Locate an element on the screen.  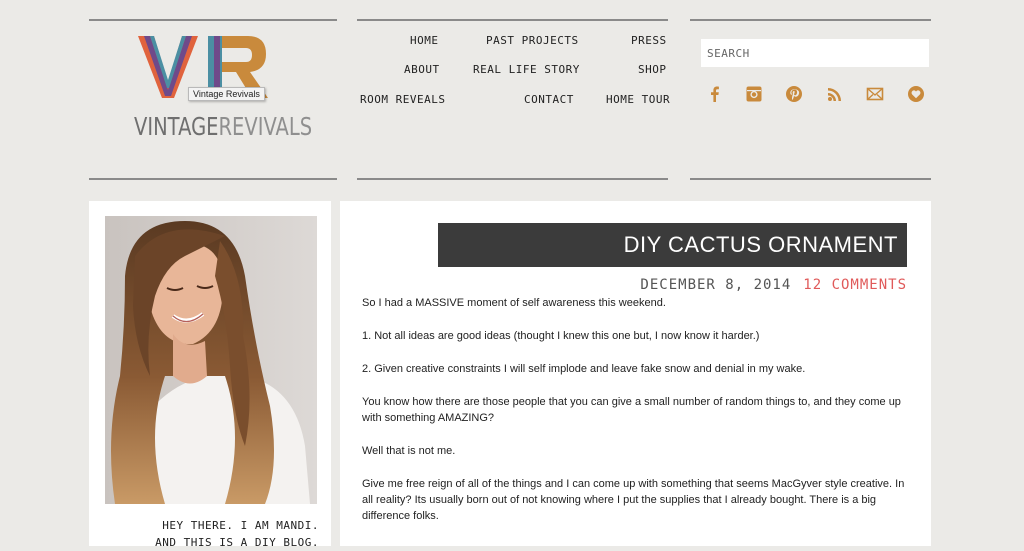
logo-tooltip: Vintage Revivals is located at coordinates (226, 94).